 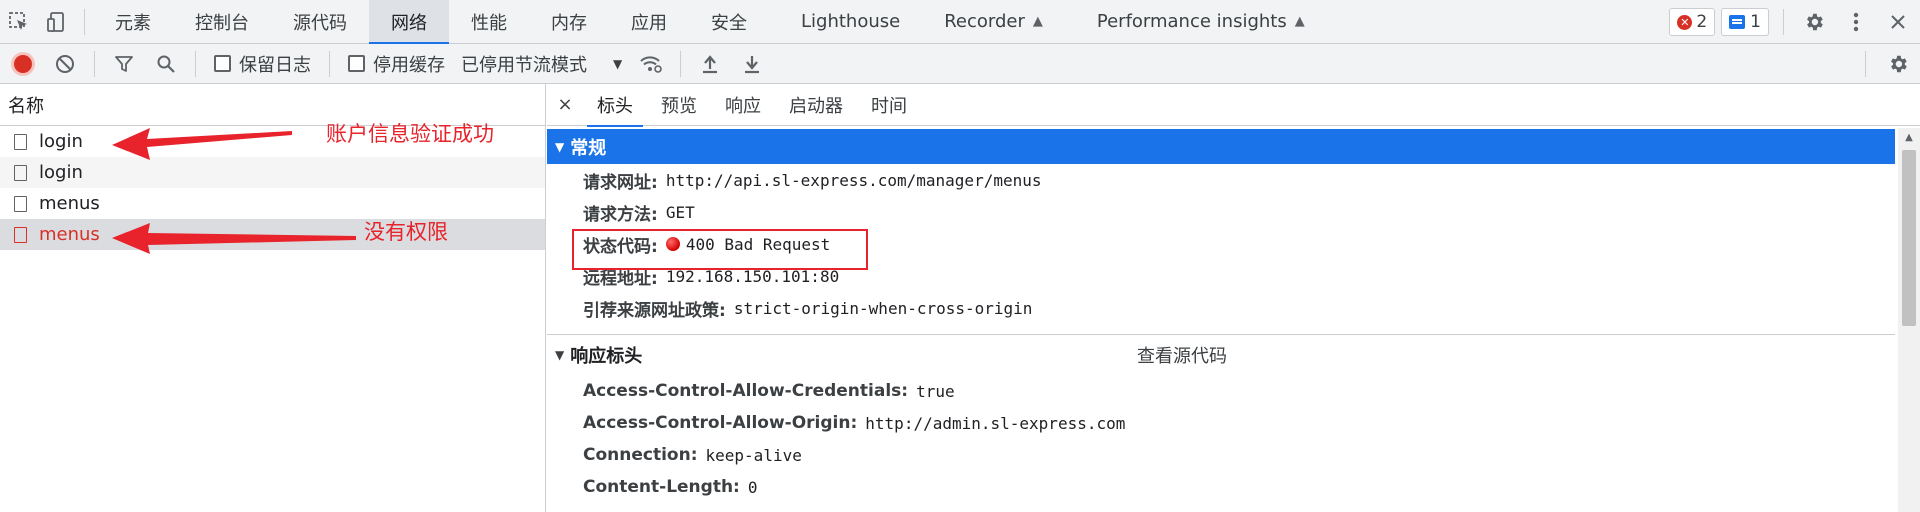 What do you see at coordinates (262, 64) in the screenshot?
I see `preserve-log-checkbox: 保留日志` at bounding box center [262, 64].